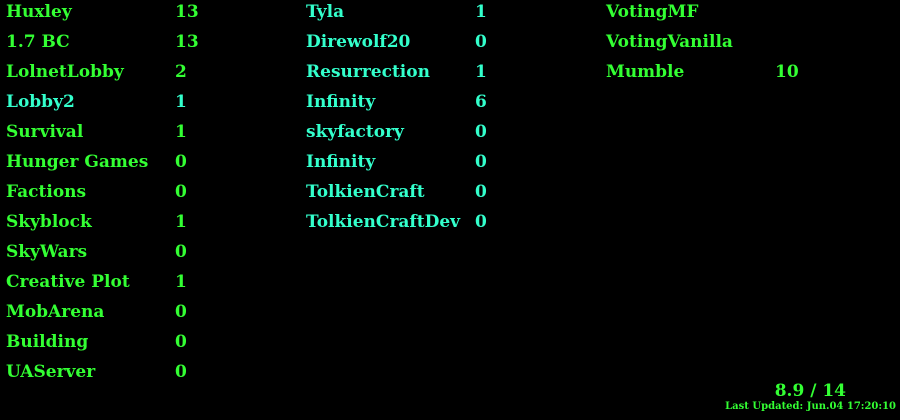  What do you see at coordinates (810, 391) in the screenshot?
I see `load-ratio: 8.9 / 14` at bounding box center [810, 391].